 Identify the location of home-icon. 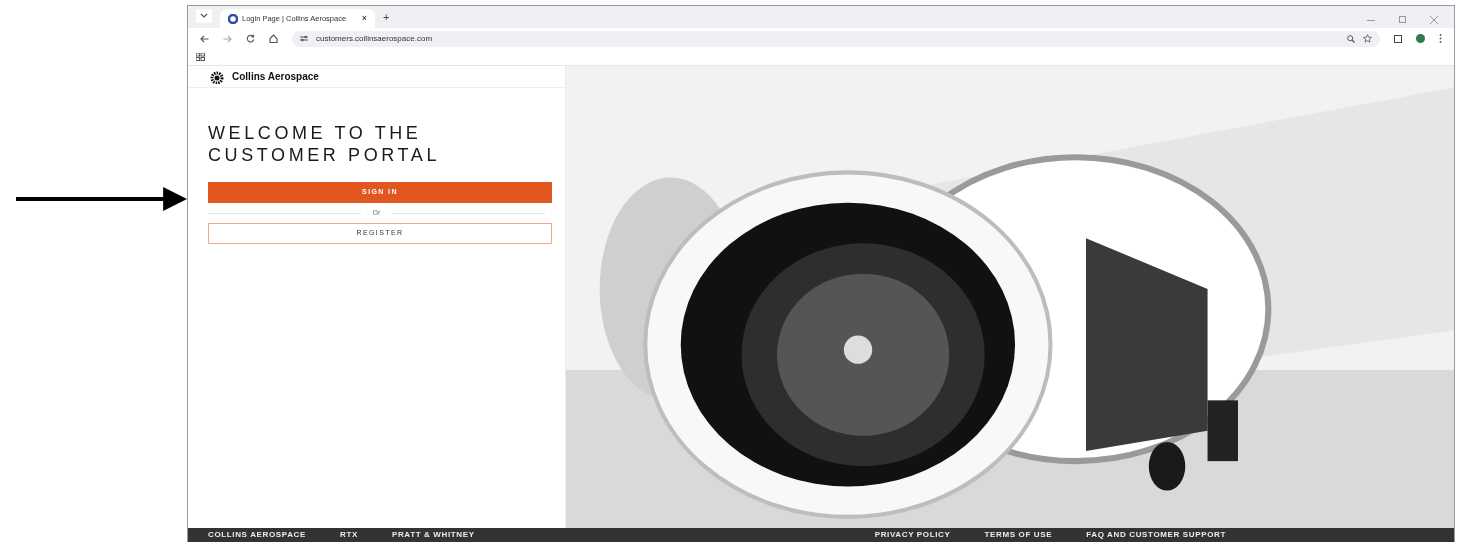
(273, 38).